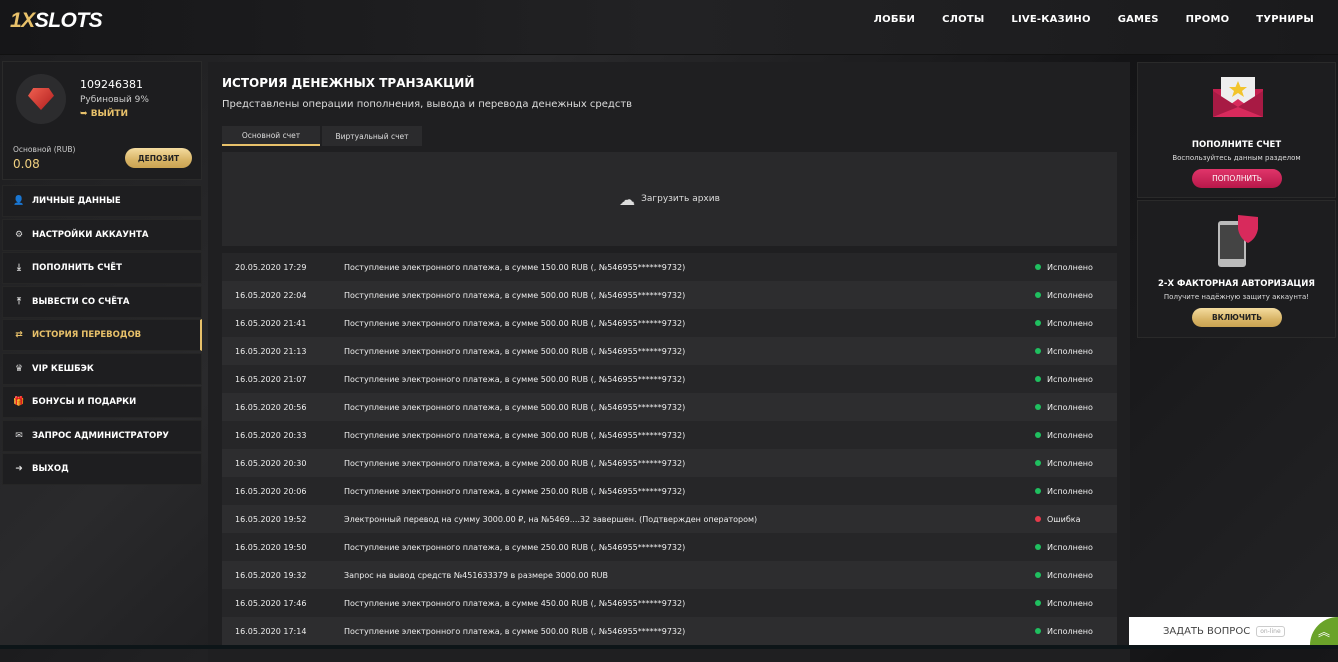 Image resolution: width=1338 pixels, height=662 pixels. What do you see at coordinates (1050, 19) in the screenshot?
I see `nav-item: LIVE-КАЗИНО` at bounding box center [1050, 19].